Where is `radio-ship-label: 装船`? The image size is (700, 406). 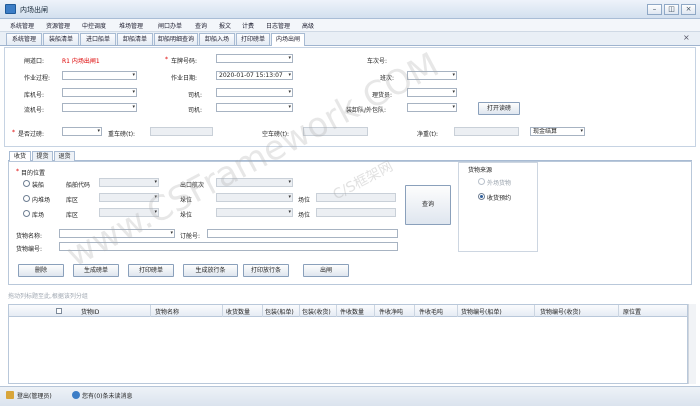
radio-ship-label: 装船 is located at coordinates (38, 185).